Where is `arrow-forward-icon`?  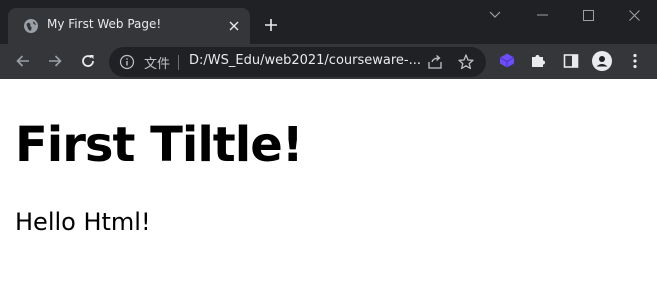 arrow-forward-icon is located at coordinates (55, 61).